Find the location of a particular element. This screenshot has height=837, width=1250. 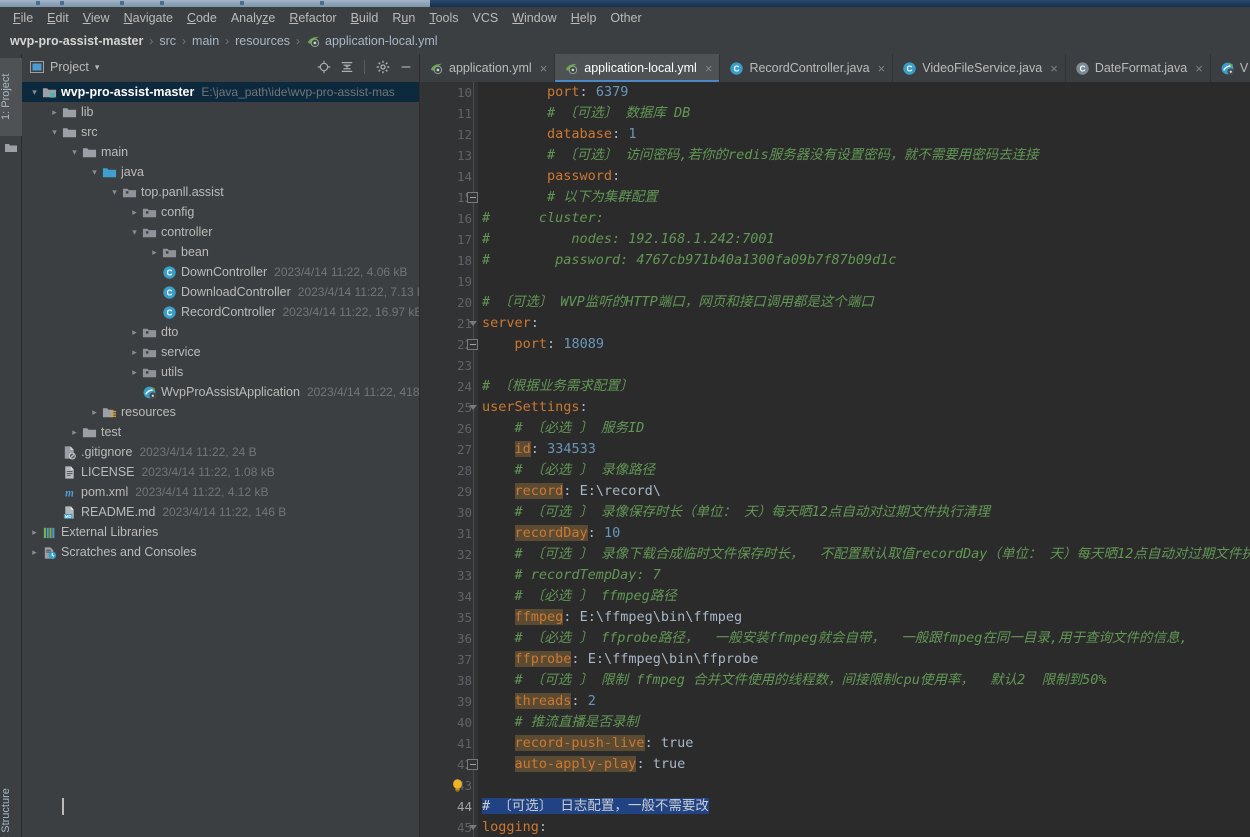

tree-row: C DownController 2023/4/14 11:22, 4.06 kB is located at coordinates (221, 272).